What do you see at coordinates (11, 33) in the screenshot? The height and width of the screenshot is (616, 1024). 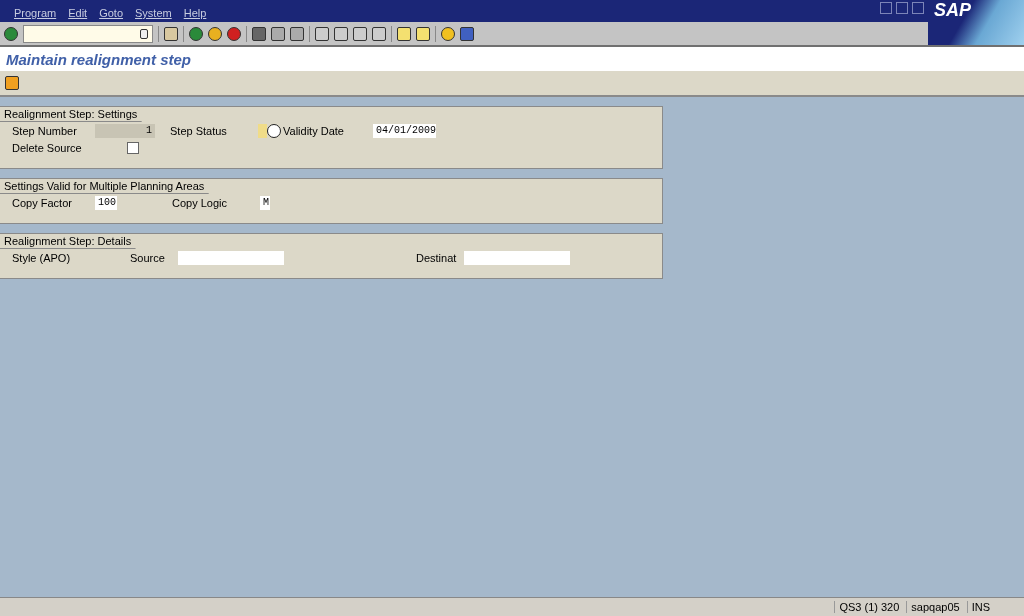 I see `check-icon` at bounding box center [11, 33].